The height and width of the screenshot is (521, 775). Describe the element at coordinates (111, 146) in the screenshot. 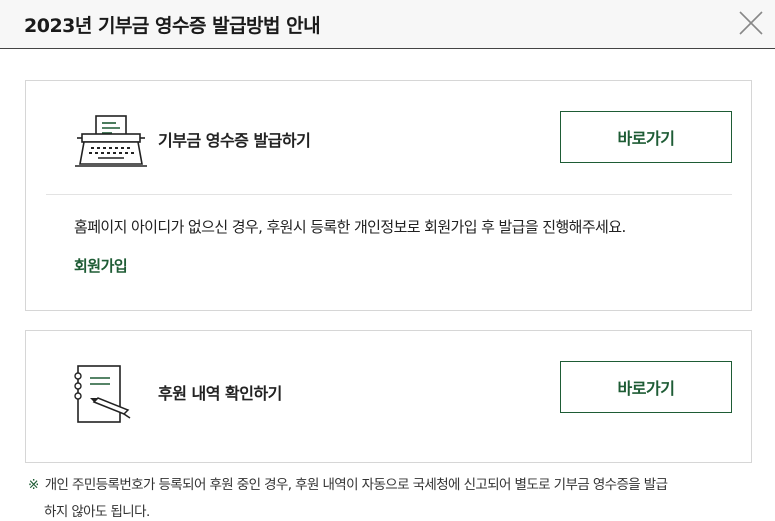

I see `typewriter-icon` at that location.